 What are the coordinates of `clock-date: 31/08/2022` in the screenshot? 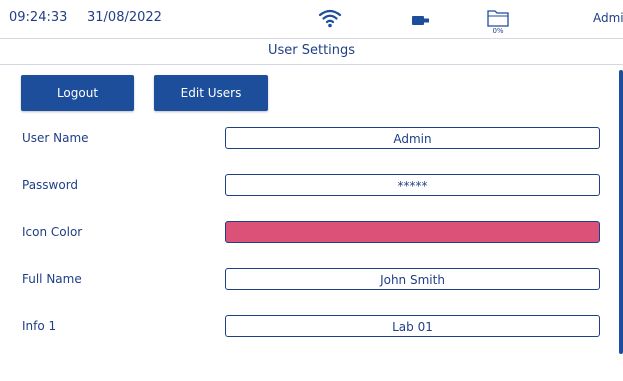 It's located at (124, 17).